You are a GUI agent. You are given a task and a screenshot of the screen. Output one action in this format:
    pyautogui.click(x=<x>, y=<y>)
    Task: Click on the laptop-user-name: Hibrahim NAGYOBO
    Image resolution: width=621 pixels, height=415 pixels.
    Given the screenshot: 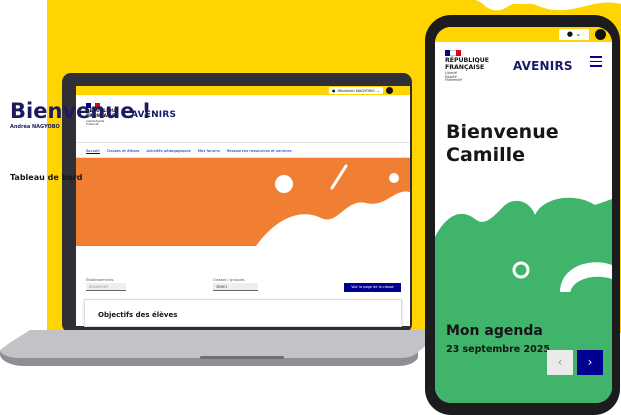 What is the action you would take?
    pyautogui.click(x=356, y=90)
    